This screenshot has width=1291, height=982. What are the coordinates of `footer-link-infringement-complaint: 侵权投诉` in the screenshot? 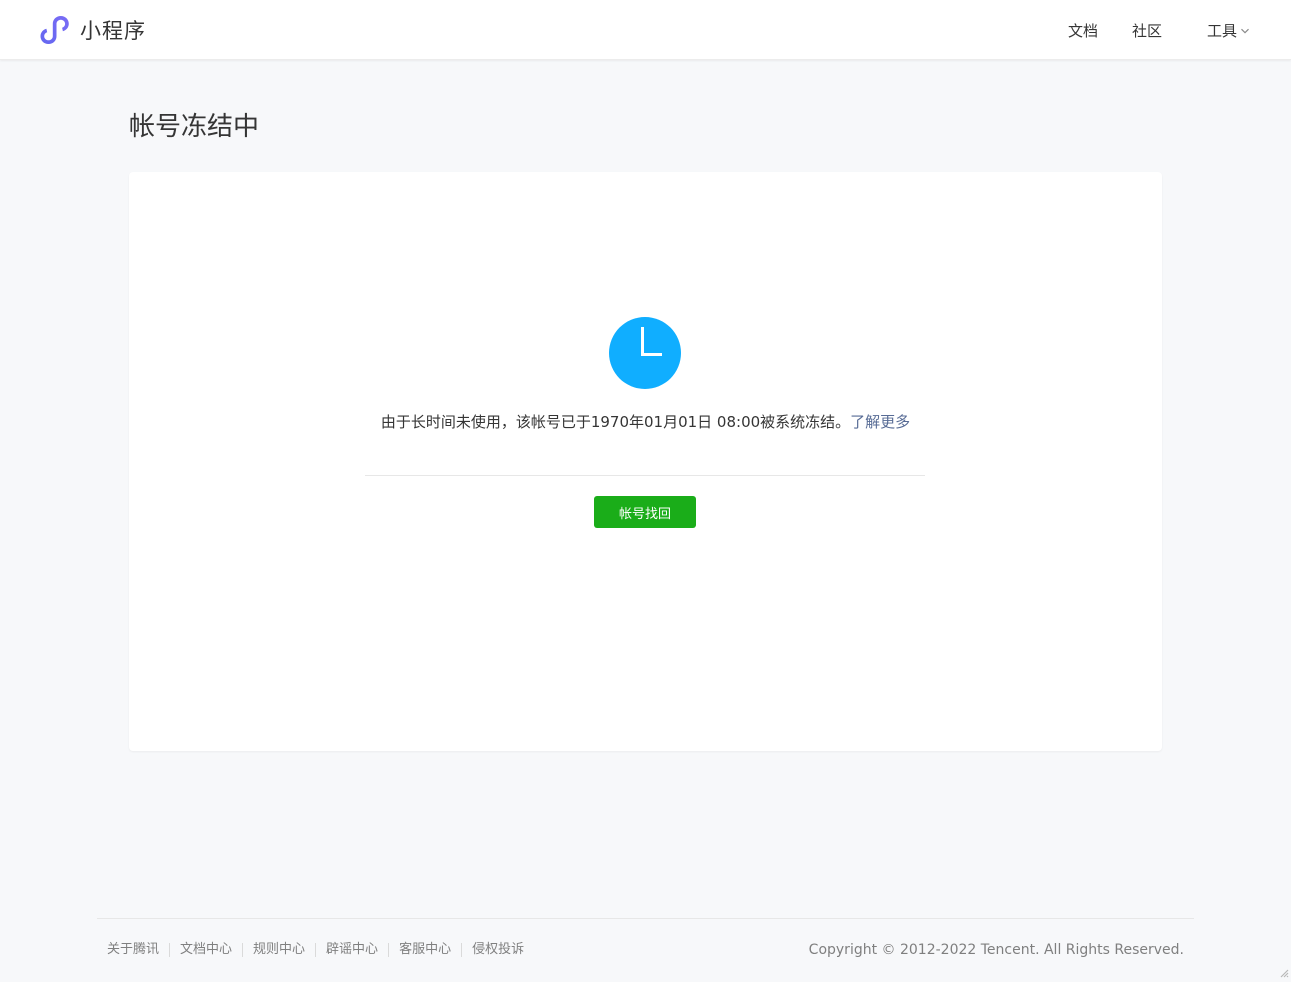 It's located at (498, 950).